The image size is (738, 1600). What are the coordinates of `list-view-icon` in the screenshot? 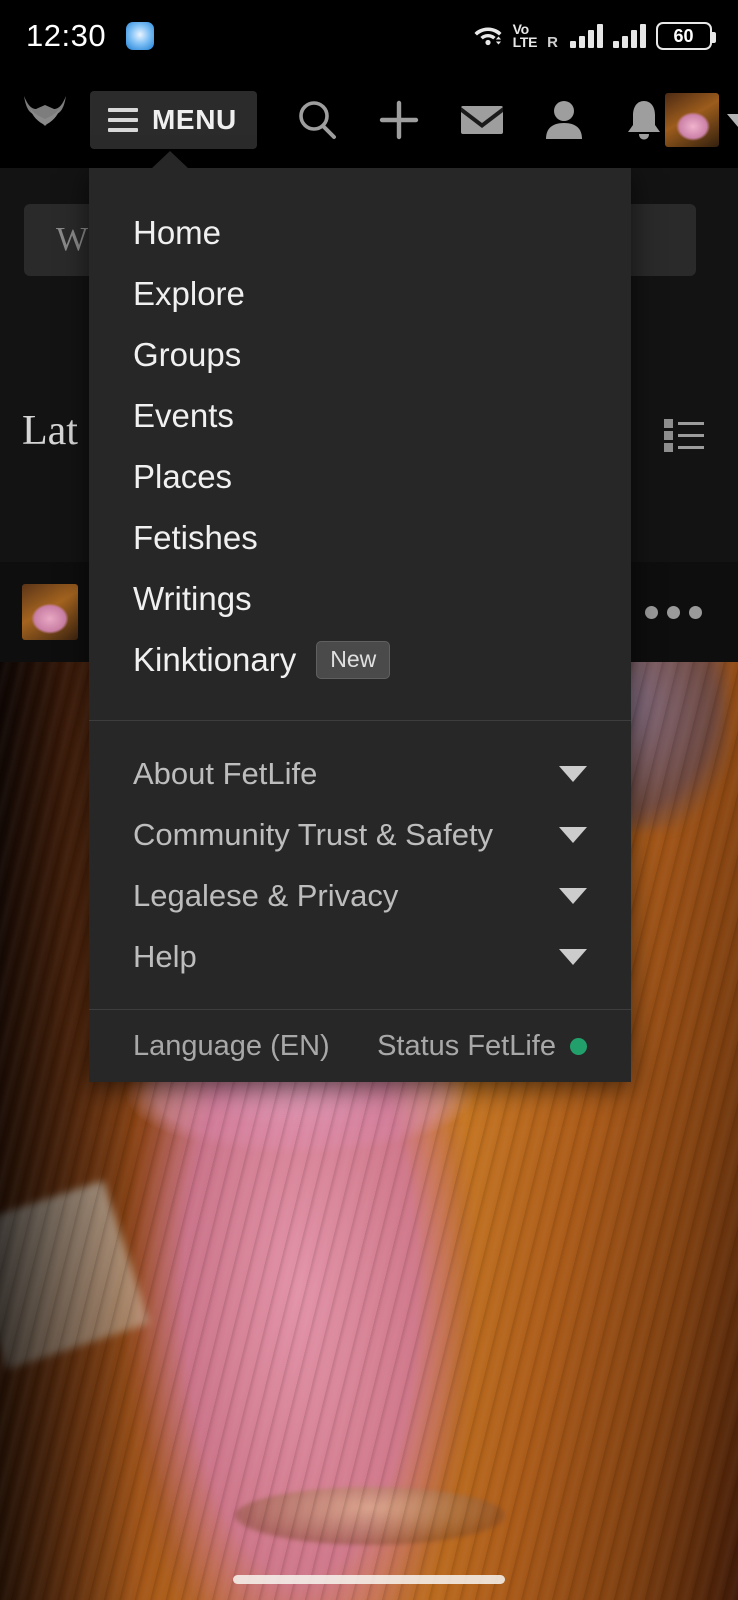 It's located at (684, 435).